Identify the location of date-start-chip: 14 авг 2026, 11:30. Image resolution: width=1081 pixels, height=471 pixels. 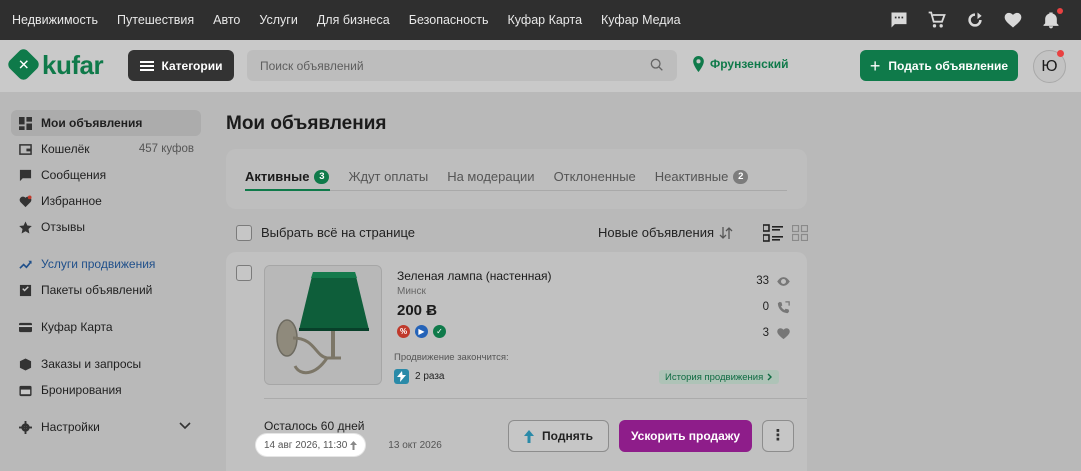
(311, 445).